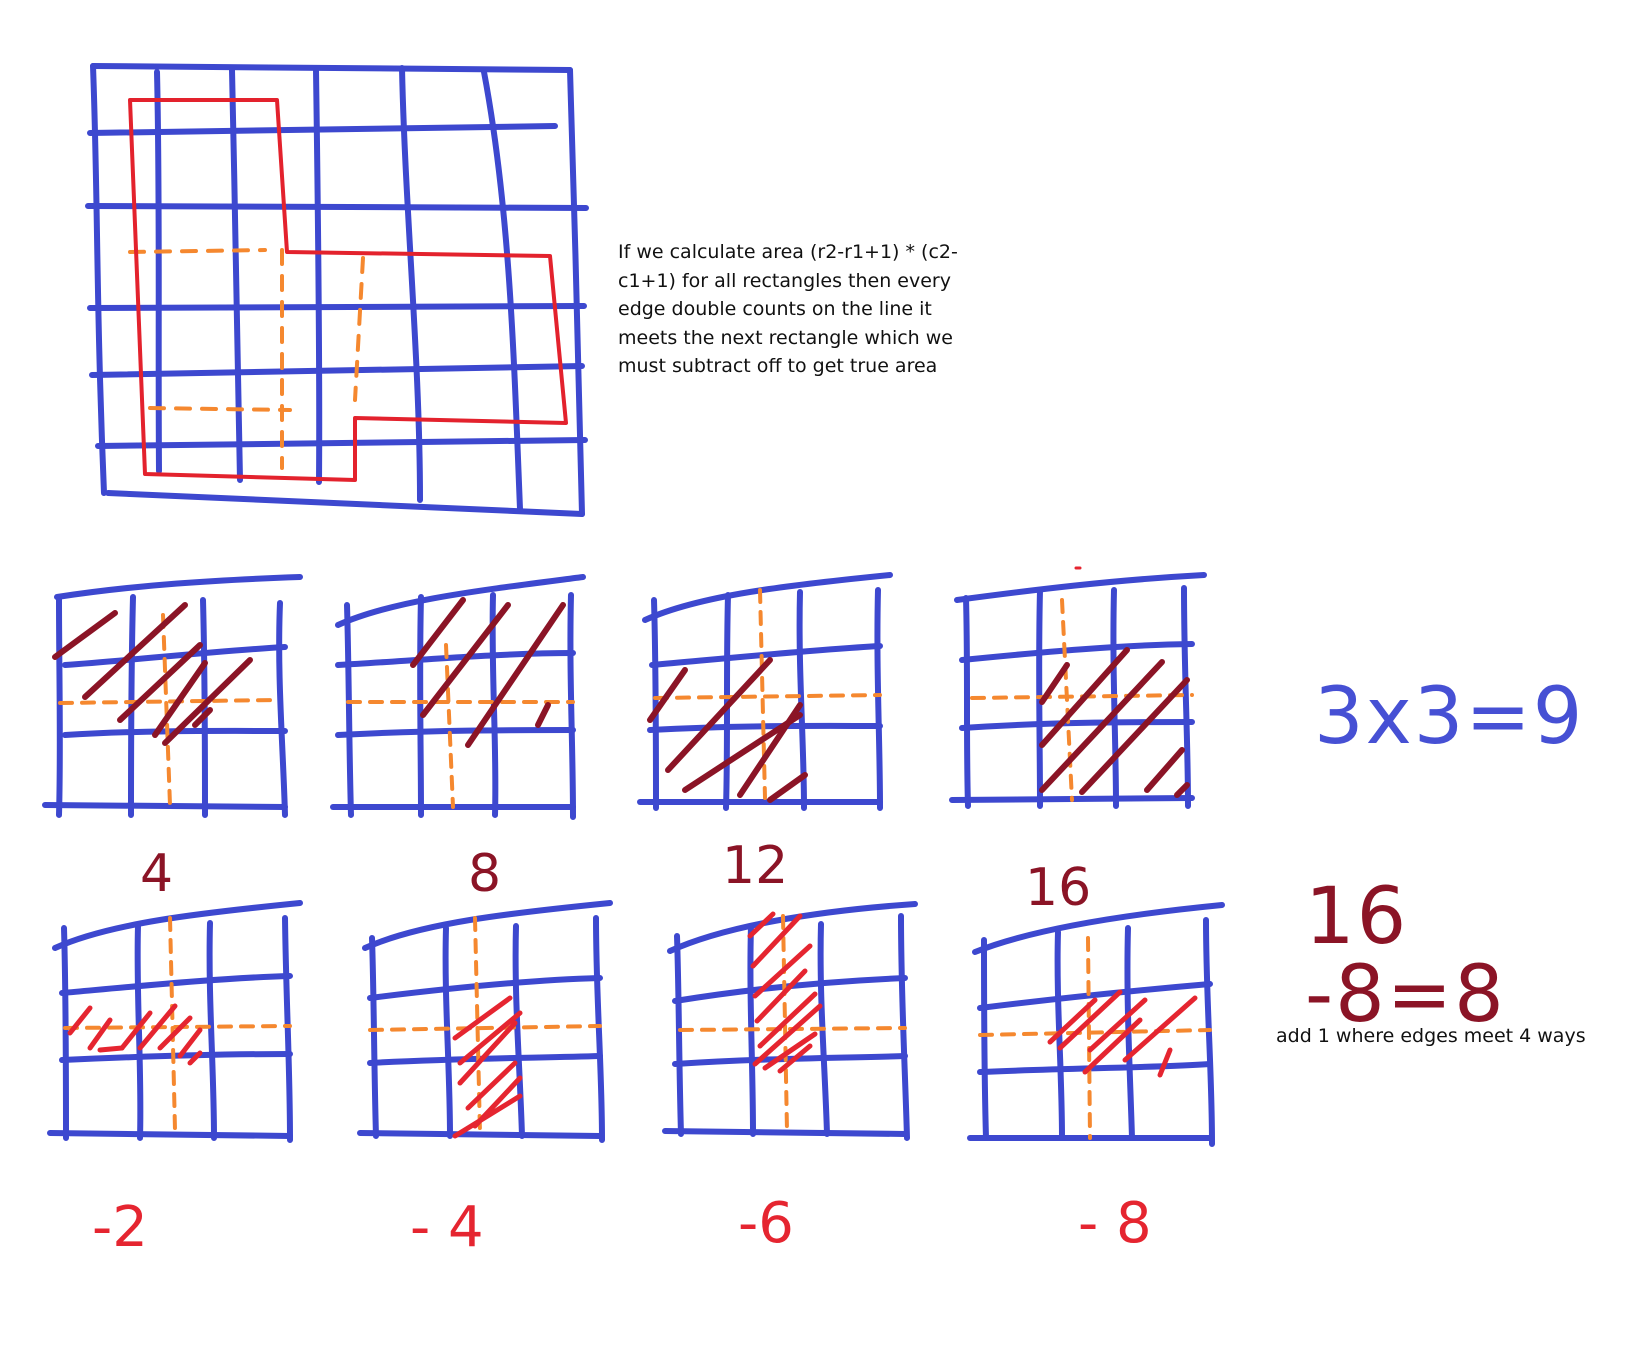 Image resolution: width=1630 pixels, height=1366 pixels. Describe the element at coordinates (755, 866) in the screenshot. I see `label-top-3: 12` at that location.